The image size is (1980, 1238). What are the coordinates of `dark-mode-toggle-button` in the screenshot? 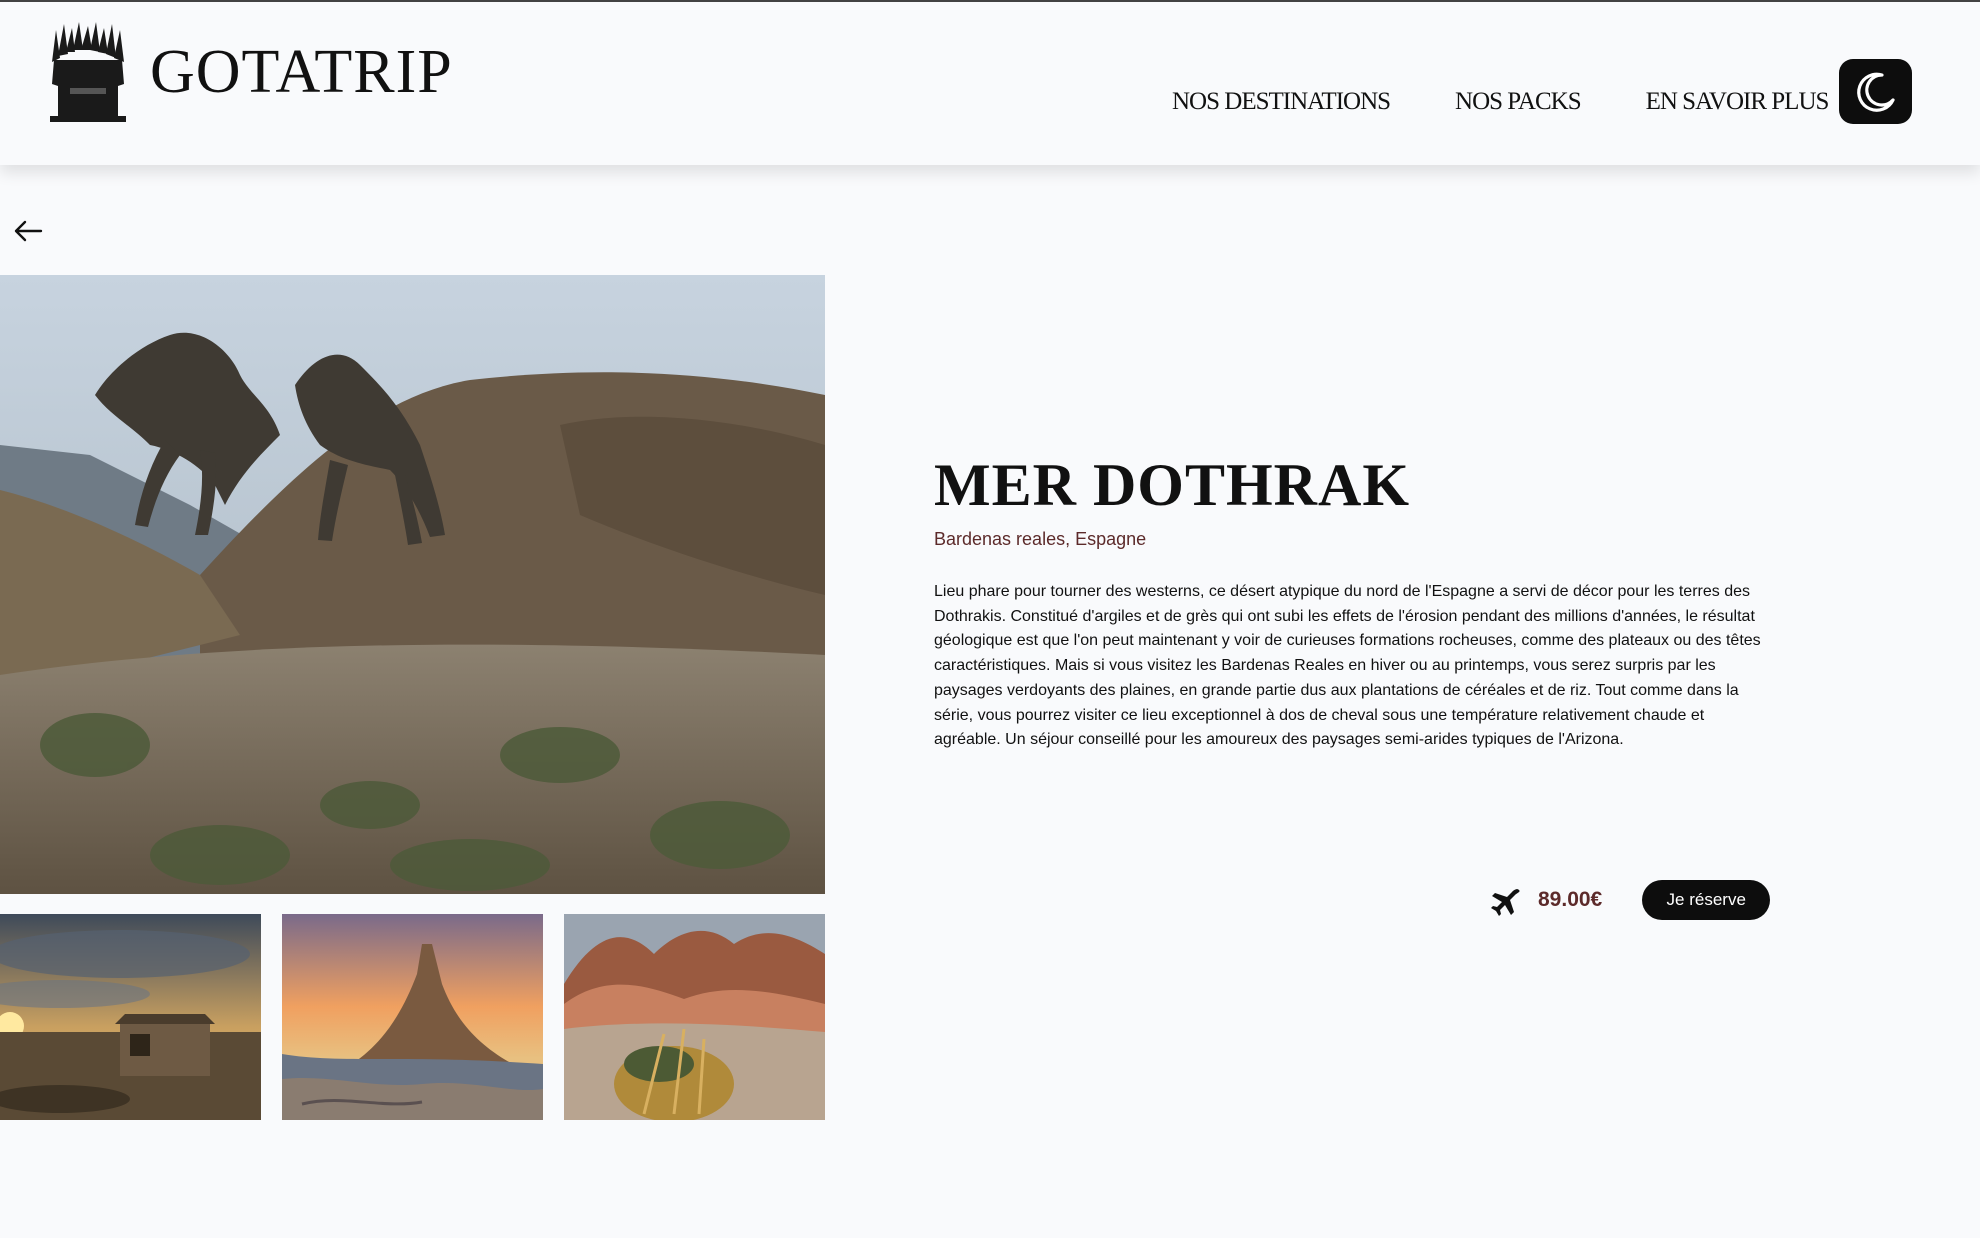 It's located at (1875, 91).